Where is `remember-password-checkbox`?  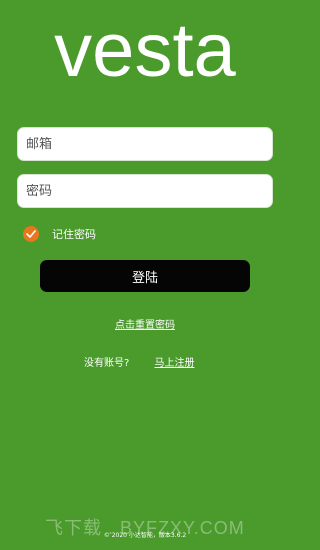
remember-password-checkbox is located at coordinates (31, 234).